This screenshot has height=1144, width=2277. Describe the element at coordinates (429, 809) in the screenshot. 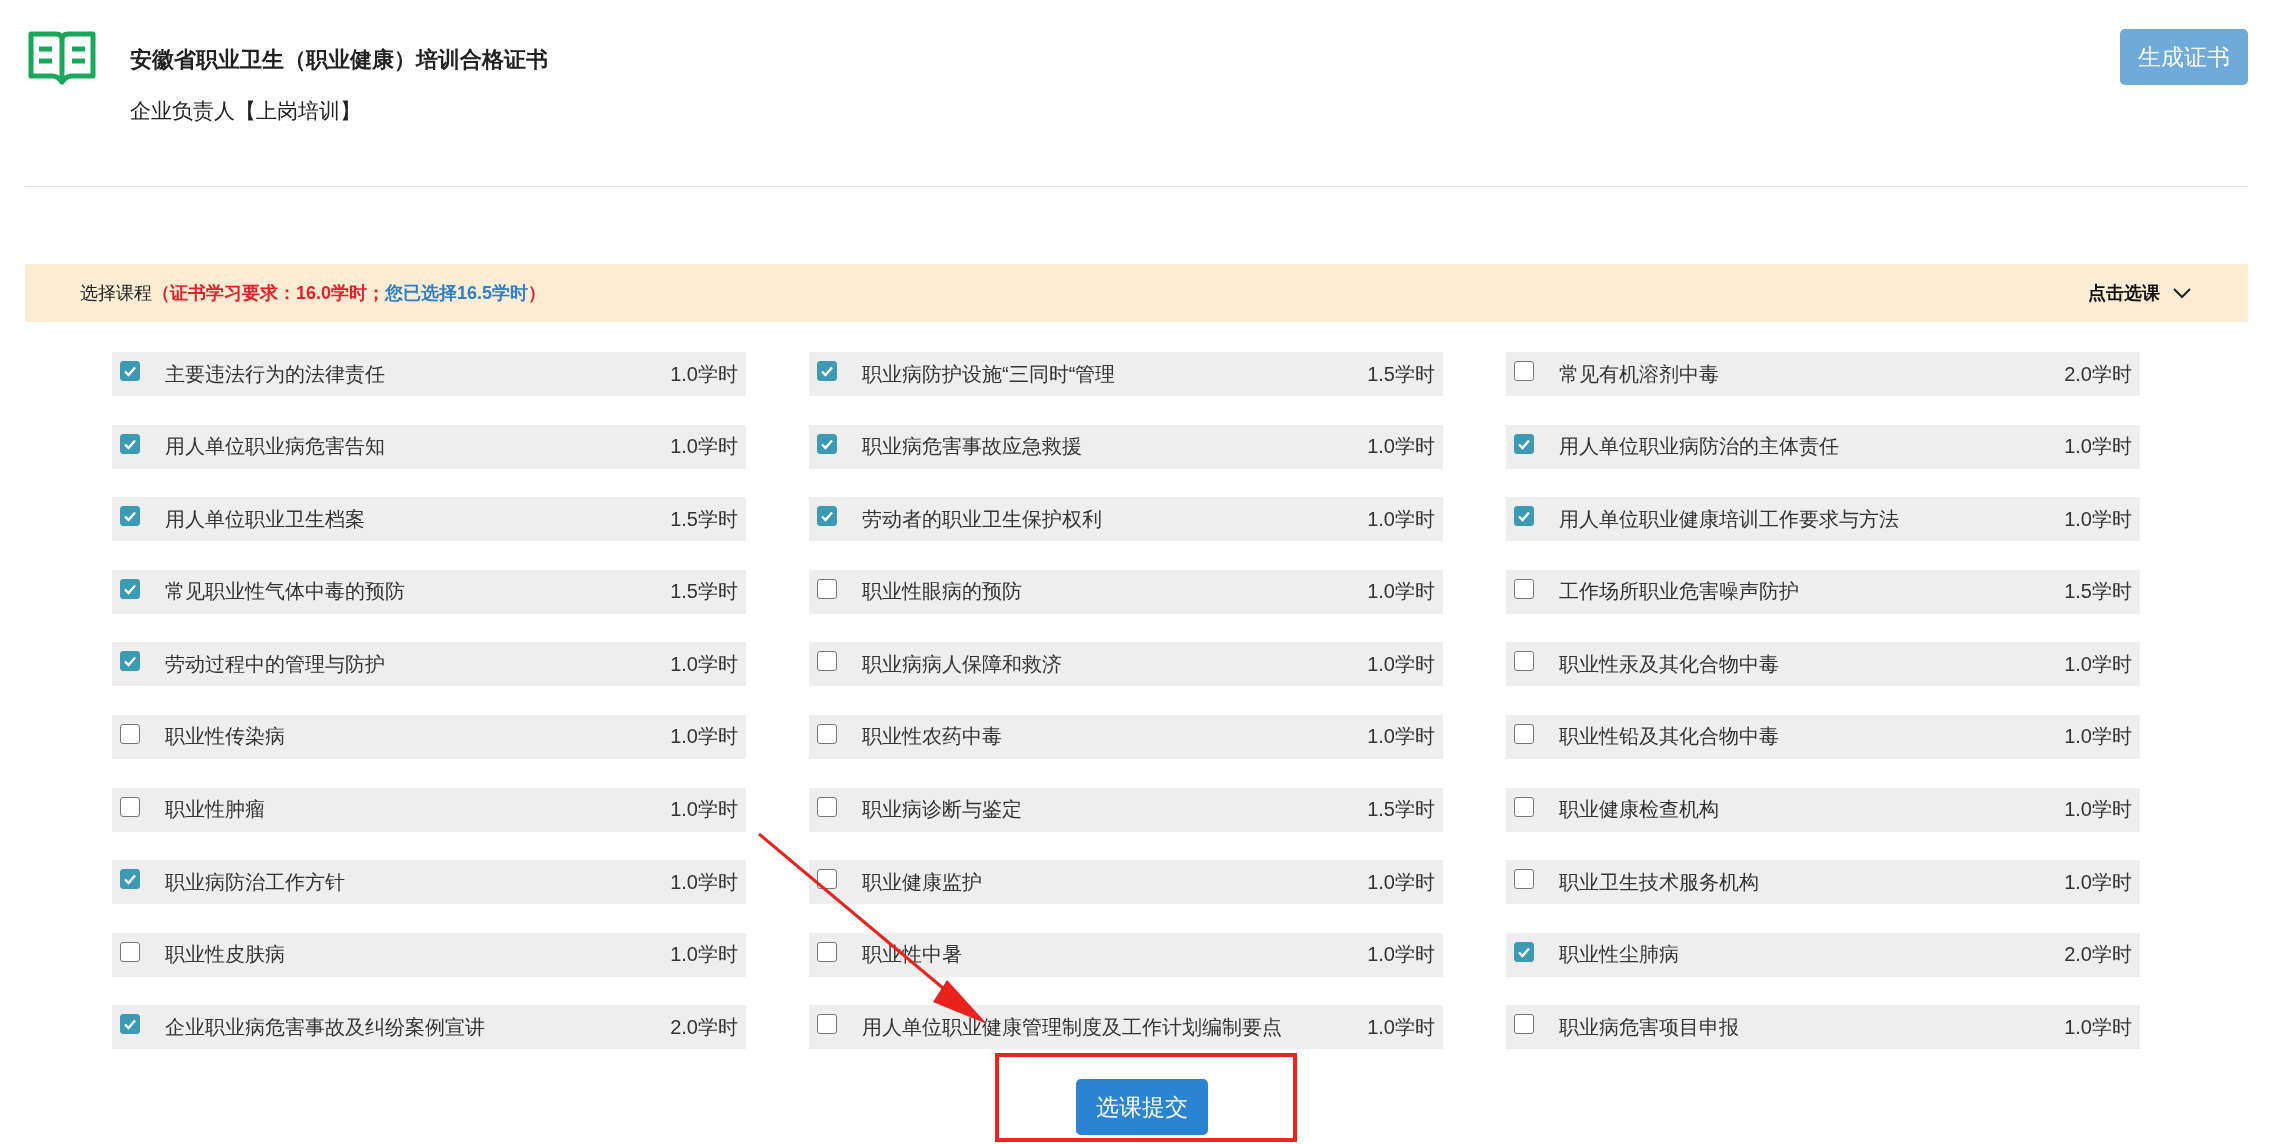

I see `course-row: 职业性肿瘤 1.0学时` at that location.